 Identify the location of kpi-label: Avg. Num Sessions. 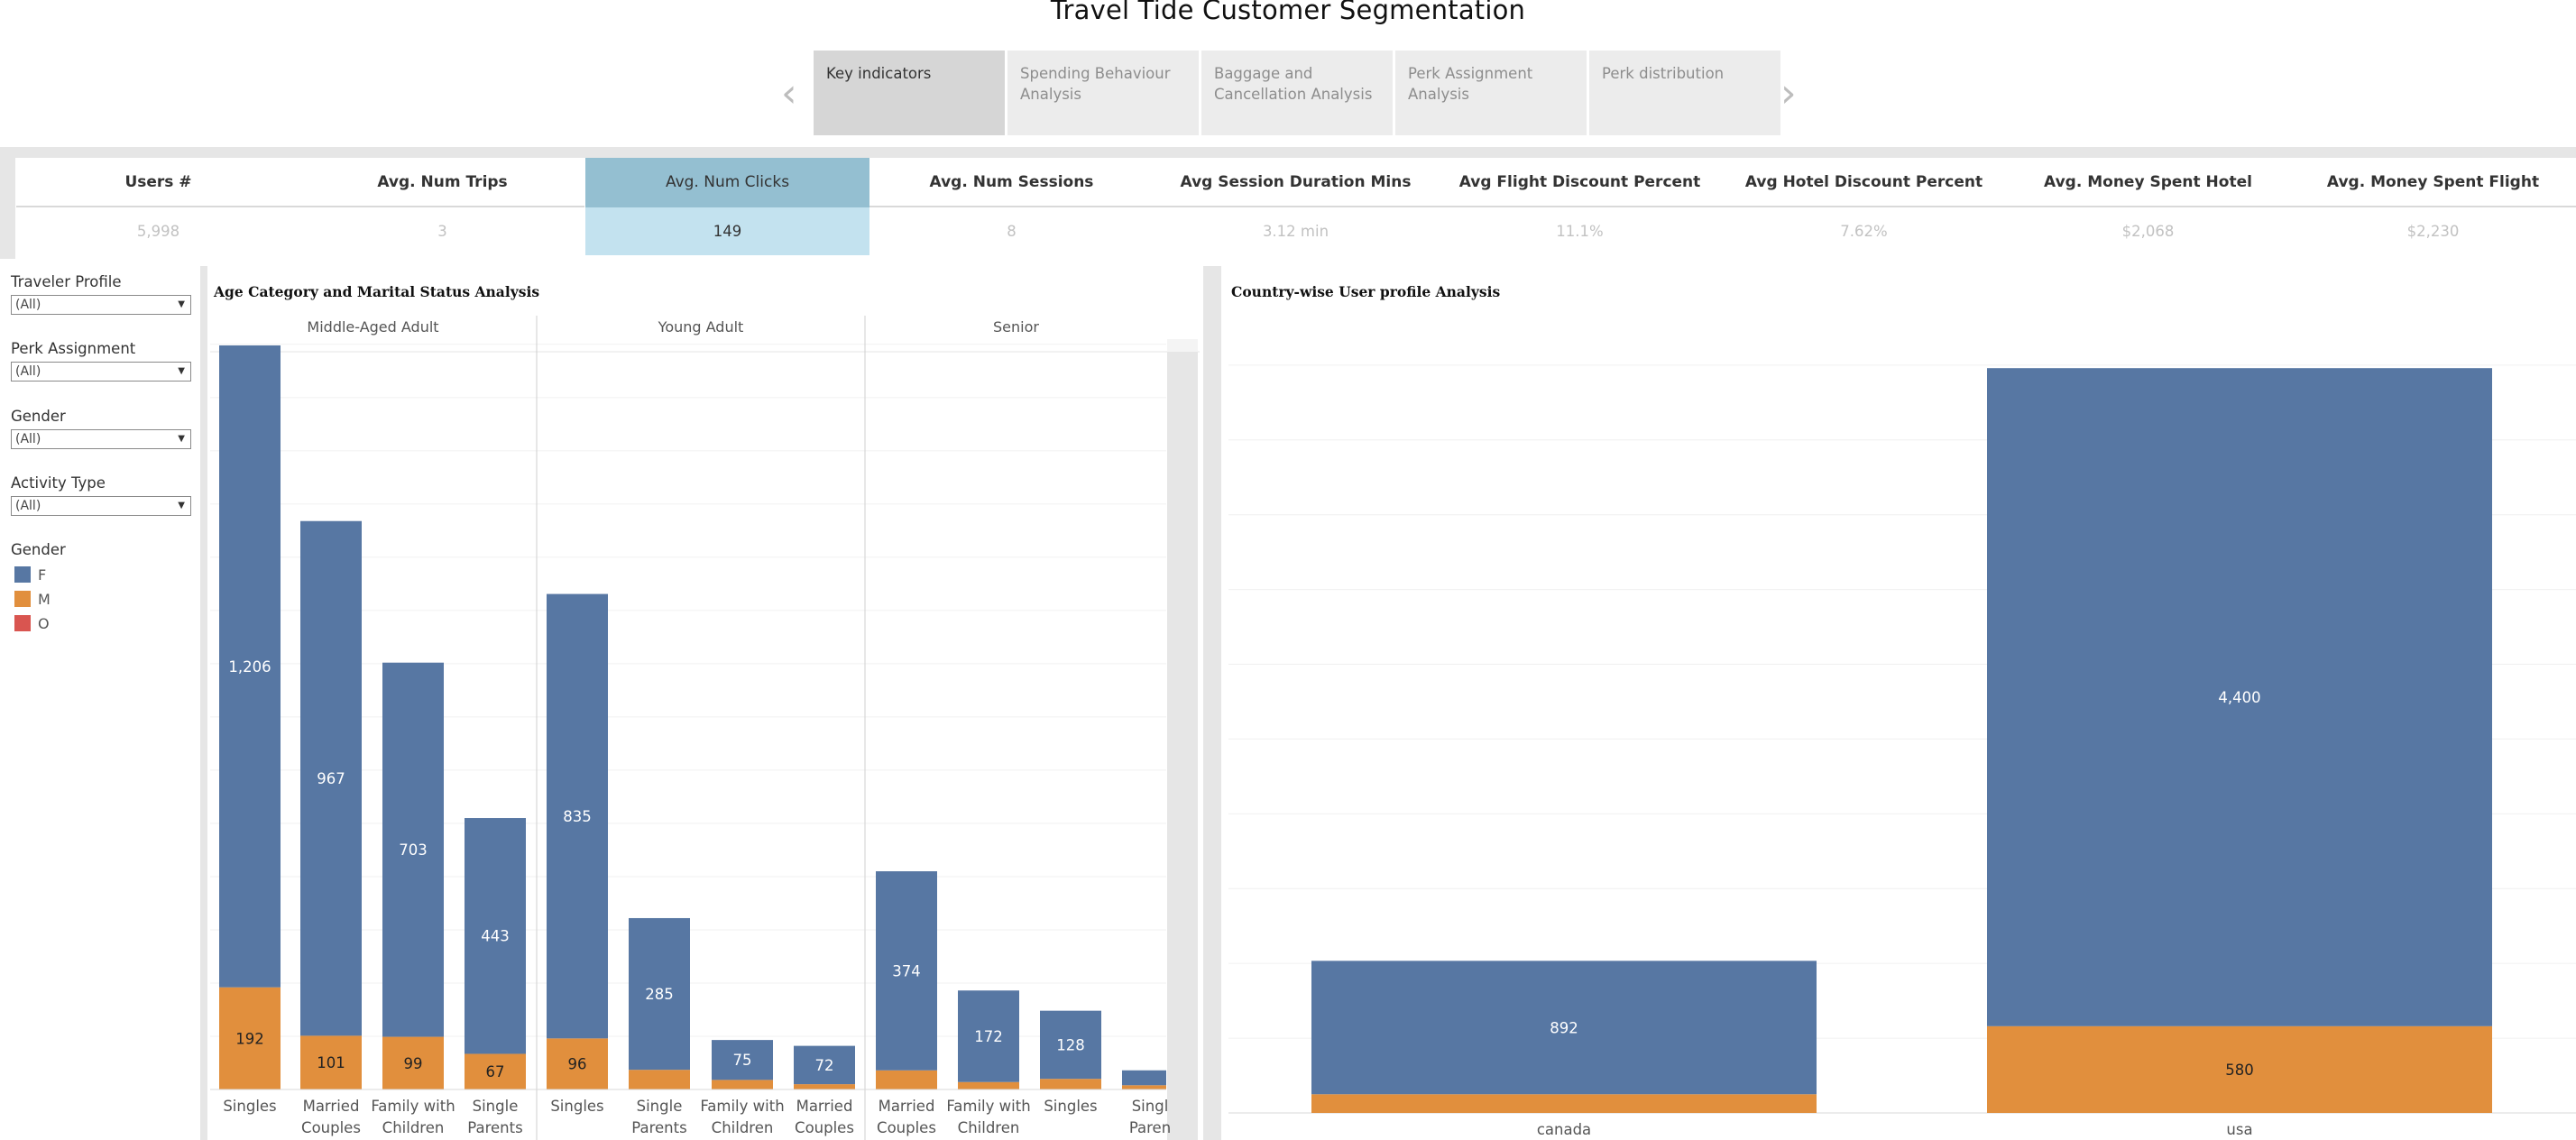
(1011, 182).